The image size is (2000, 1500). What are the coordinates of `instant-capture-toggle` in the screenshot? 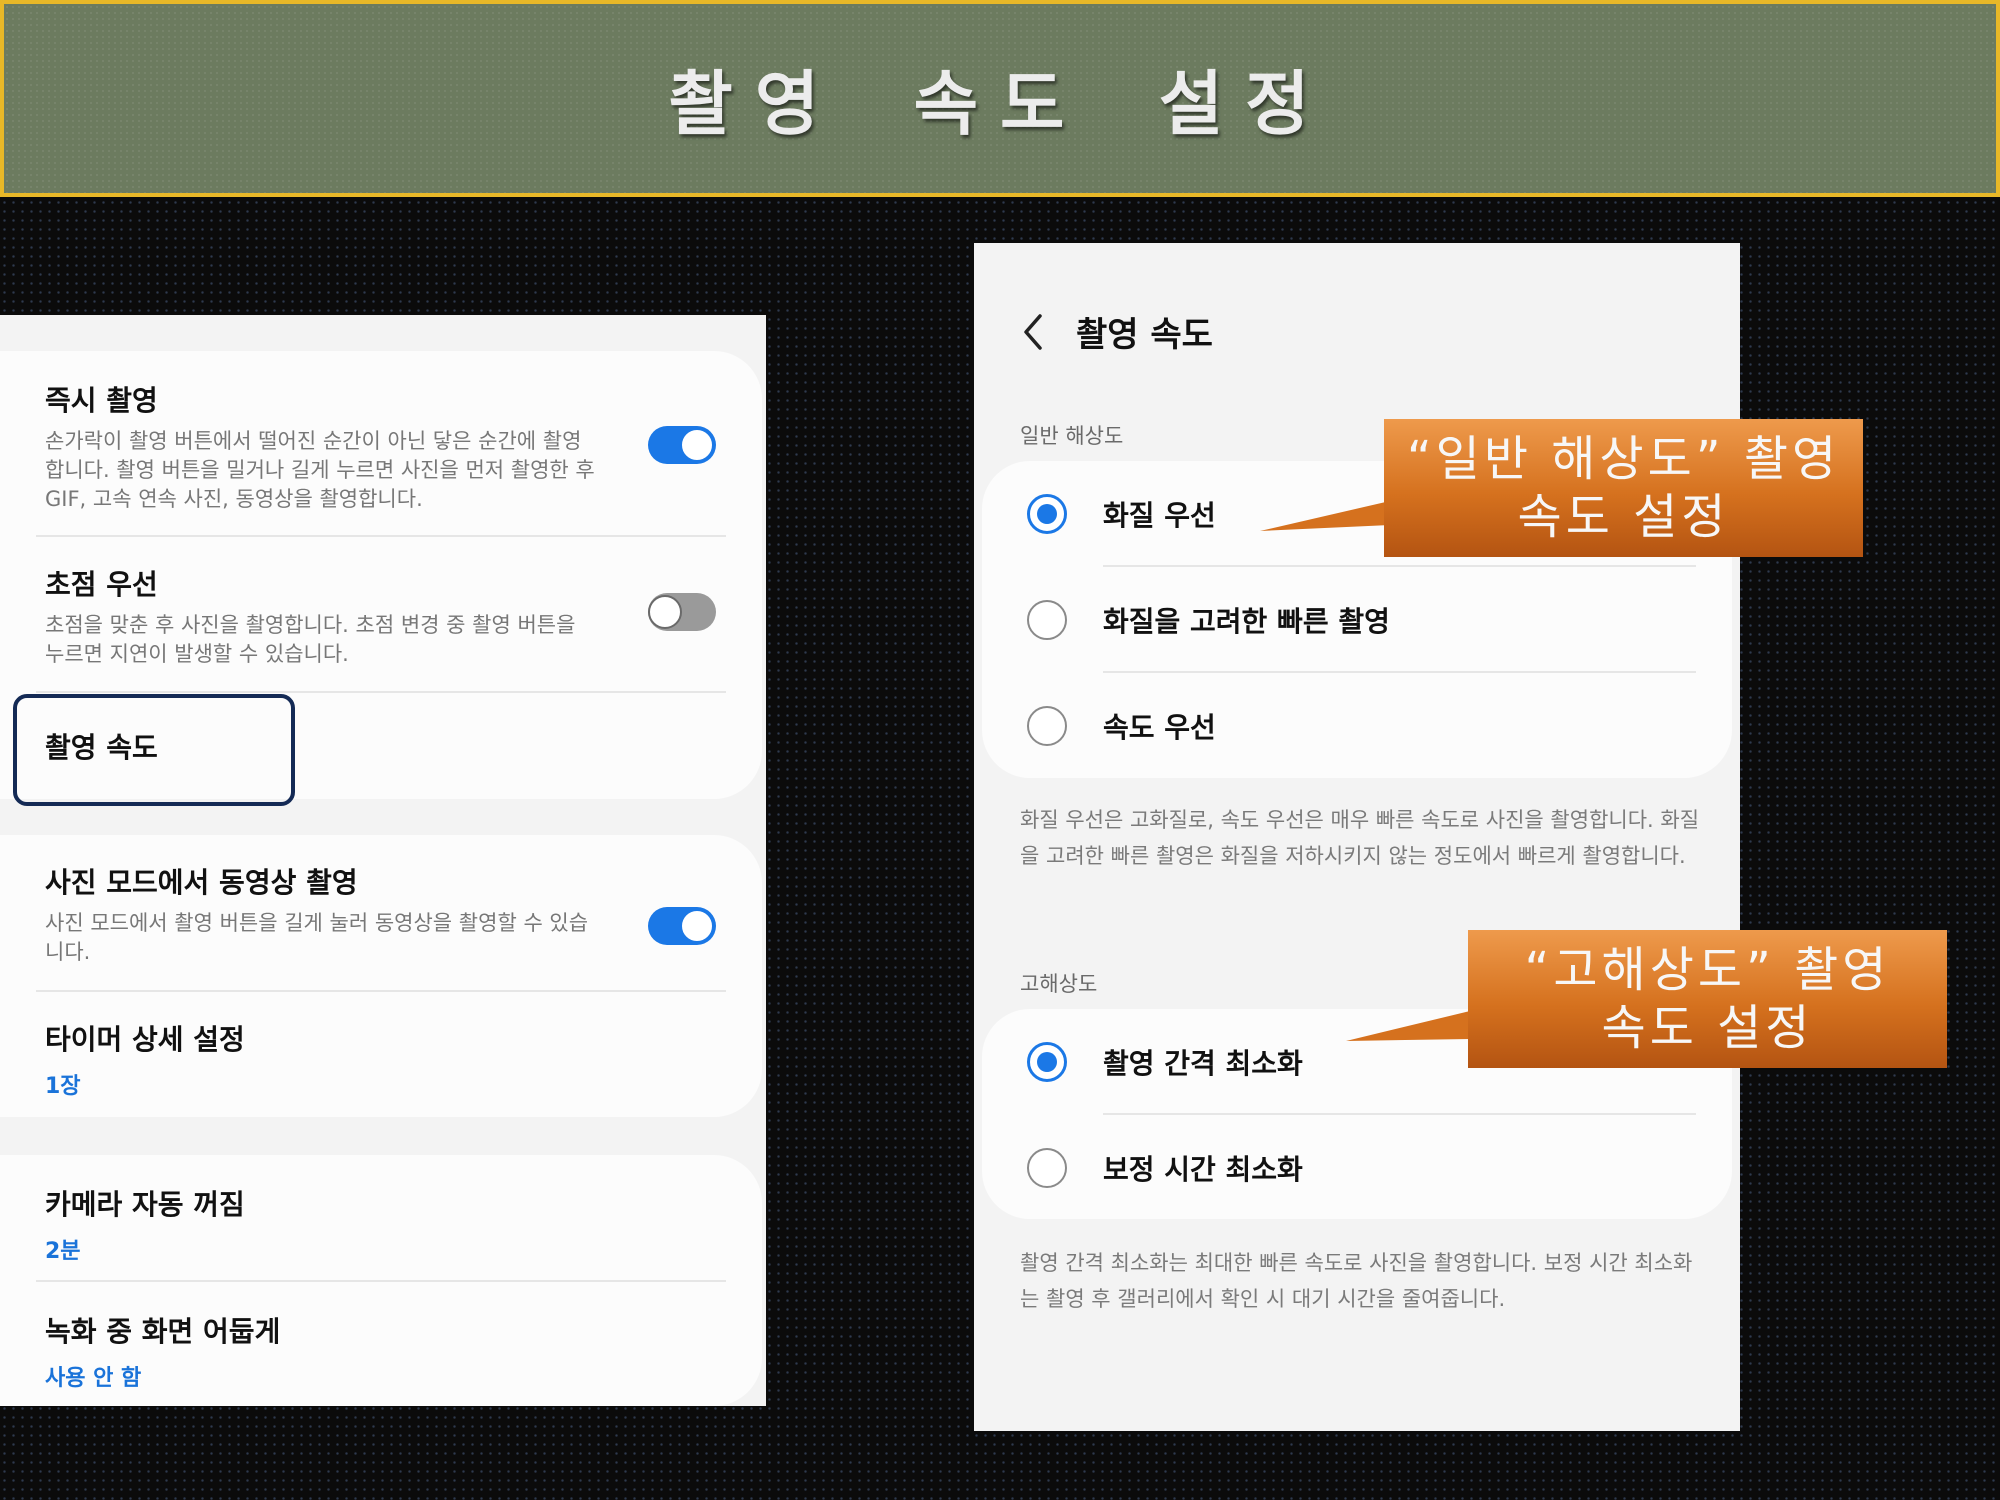 It's located at (682, 445).